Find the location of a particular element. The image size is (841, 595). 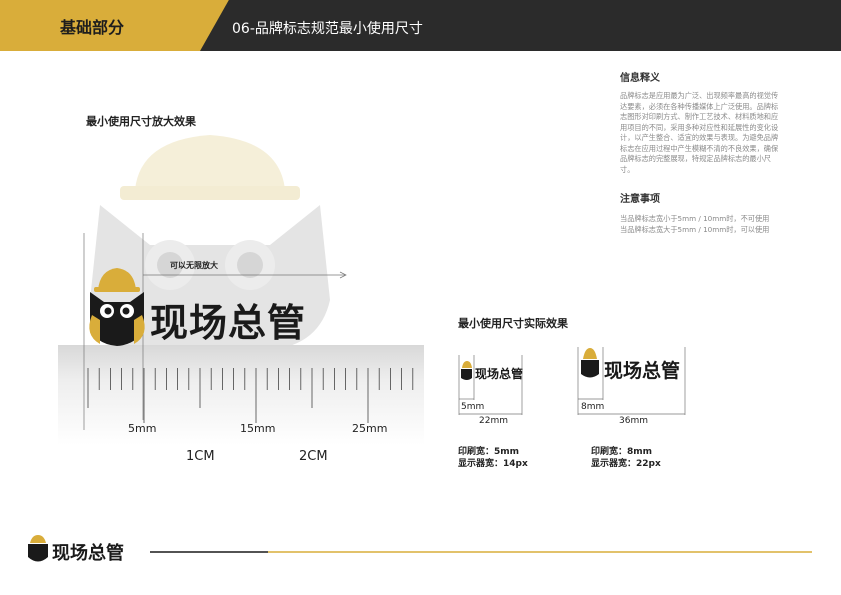

expand-label: 可以无限放大 is located at coordinates (194, 265).